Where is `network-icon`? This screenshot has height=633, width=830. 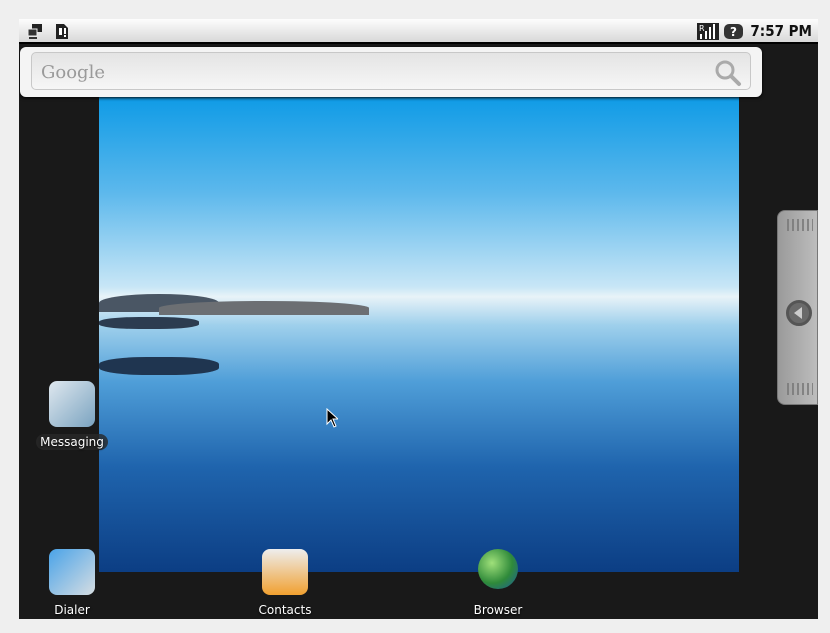 network-icon is located at coordinates (34, 31).